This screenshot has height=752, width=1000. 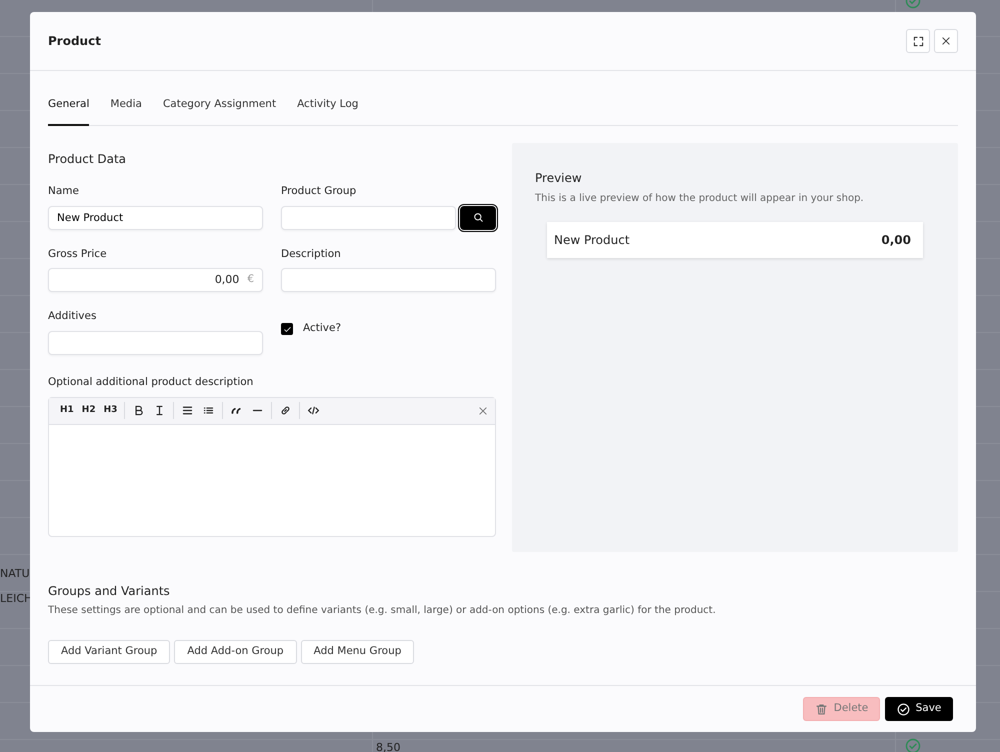 What do you see at coordinates (319, 191) in the screenshot?
I see `field-label: Product Group` at bounding box center [319, 191].